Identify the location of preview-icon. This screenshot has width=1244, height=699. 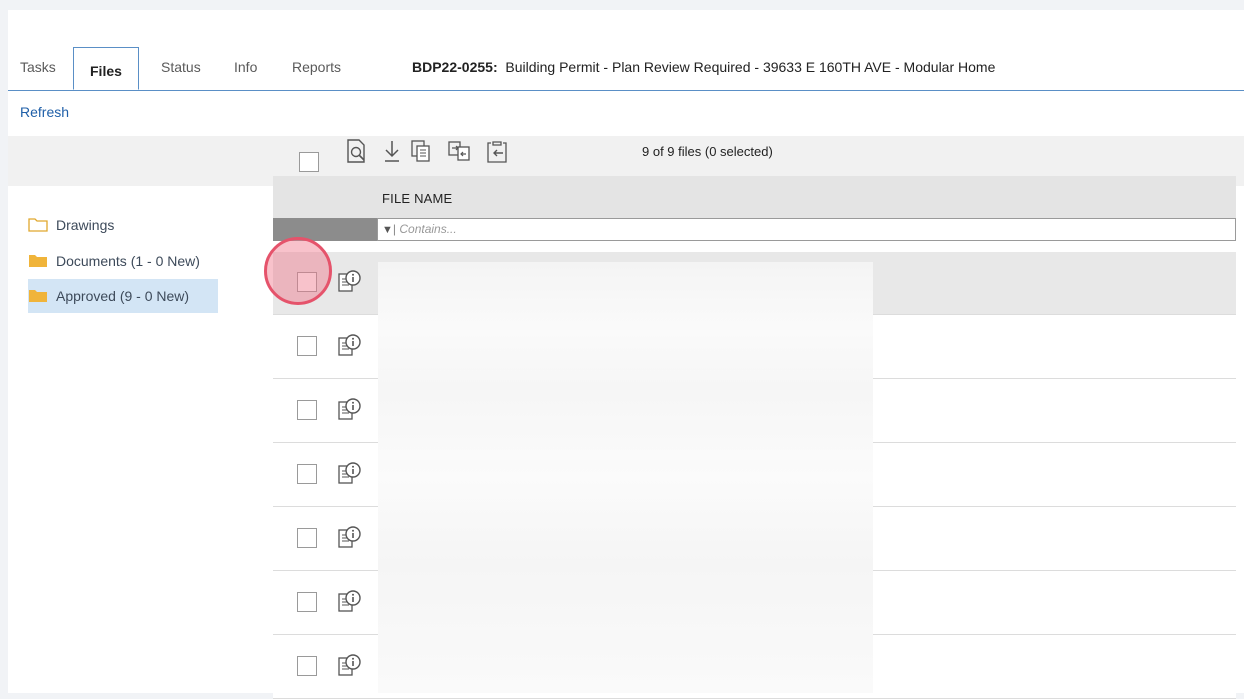
(357, 151).